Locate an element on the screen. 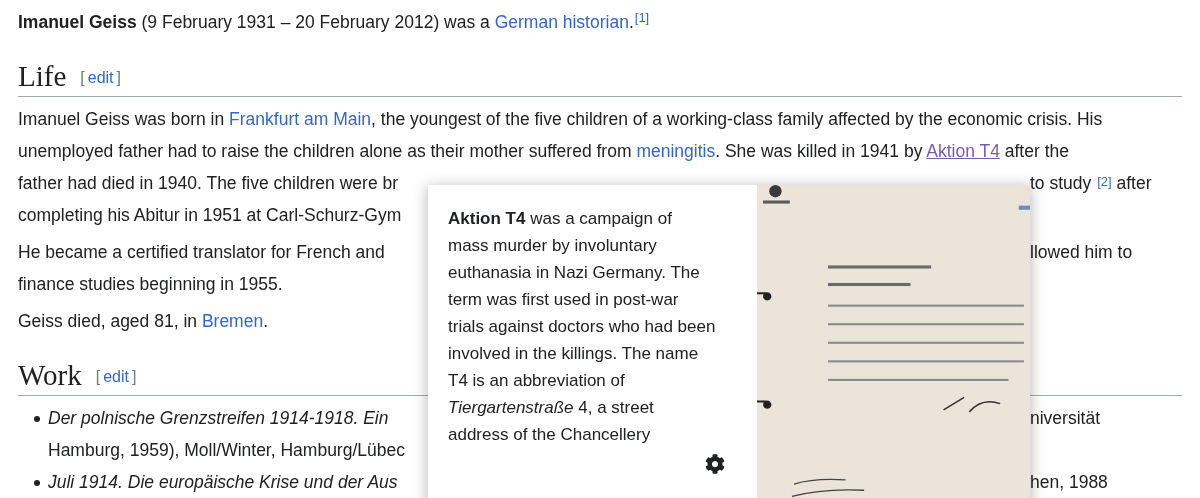  work-title: Der polnische Grenzstreifen 1914-1918. Ein is located at coordinates (218, 417).